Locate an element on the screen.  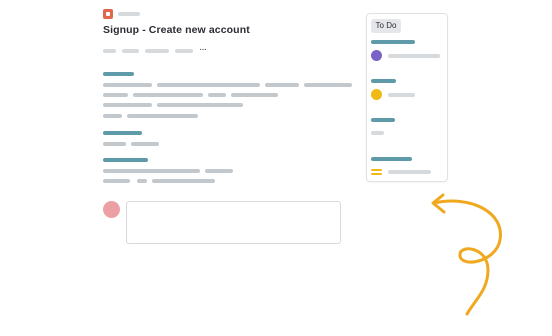
priority-icon is located at coordinates (376, 171).